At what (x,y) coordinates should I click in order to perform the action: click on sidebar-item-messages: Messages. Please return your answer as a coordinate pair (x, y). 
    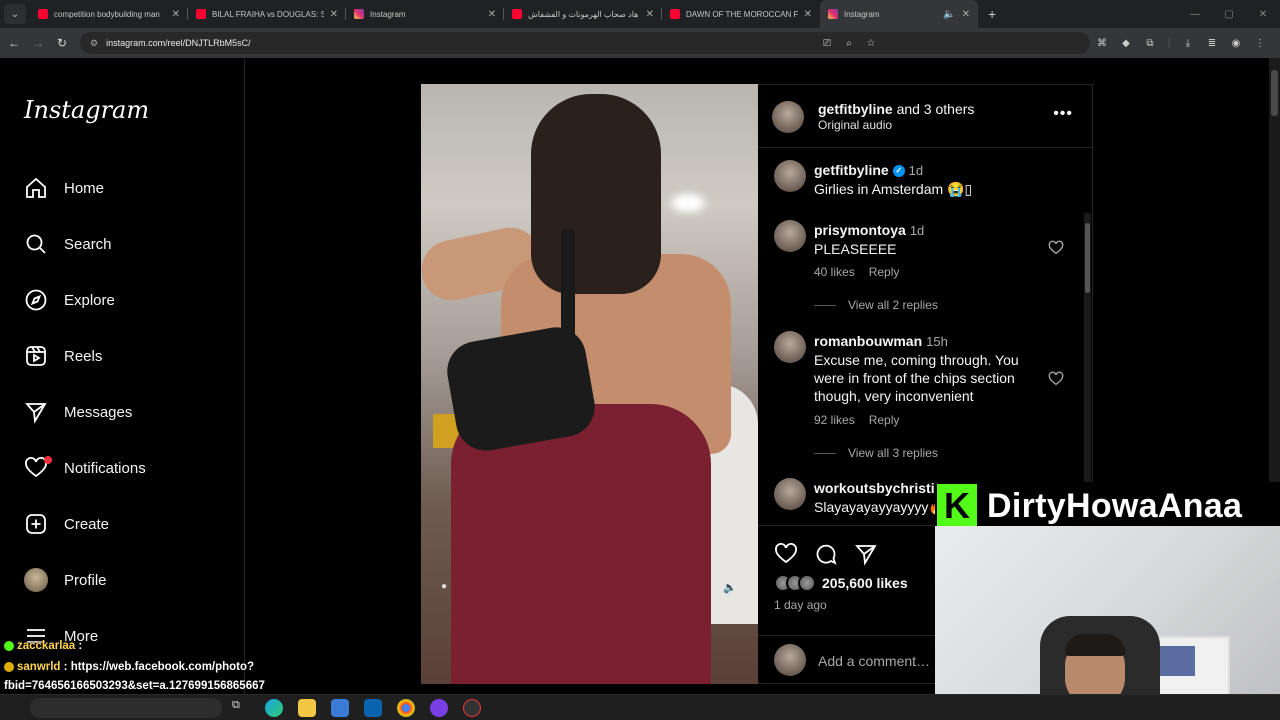
    Looking at the image, I should click on (77, 412).